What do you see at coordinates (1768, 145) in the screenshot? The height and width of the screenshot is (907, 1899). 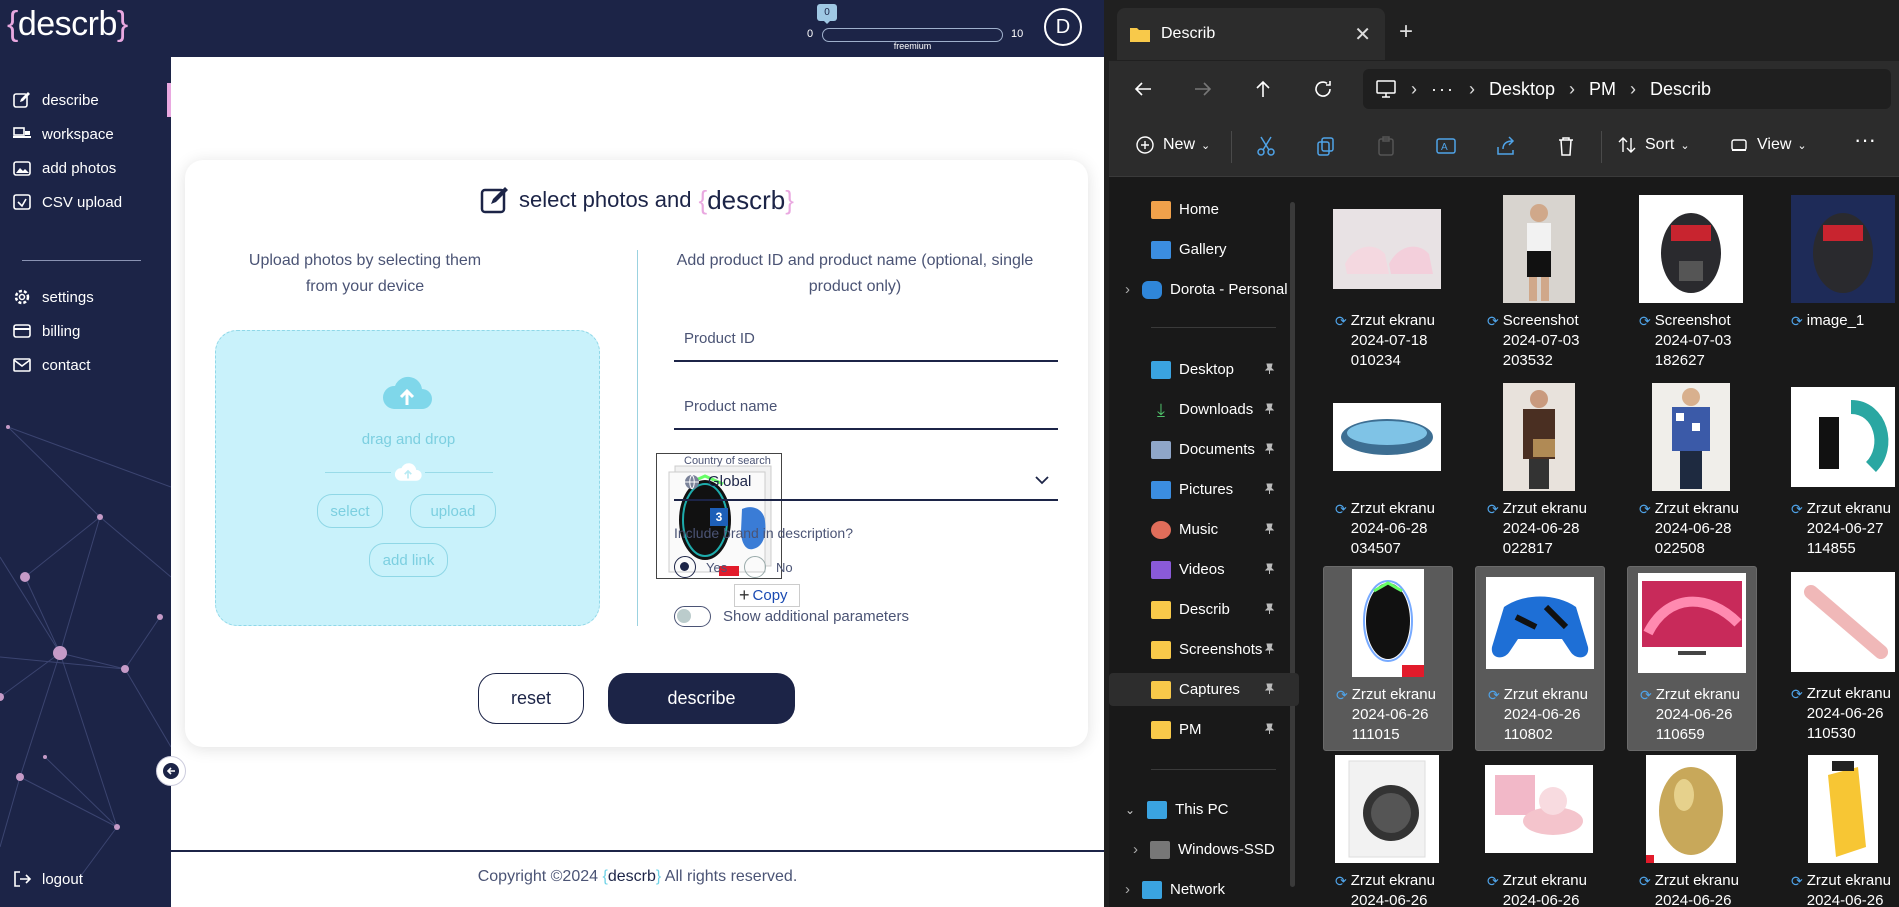 I see `view-button: View ⌄` at bounding box center [1768, 145].